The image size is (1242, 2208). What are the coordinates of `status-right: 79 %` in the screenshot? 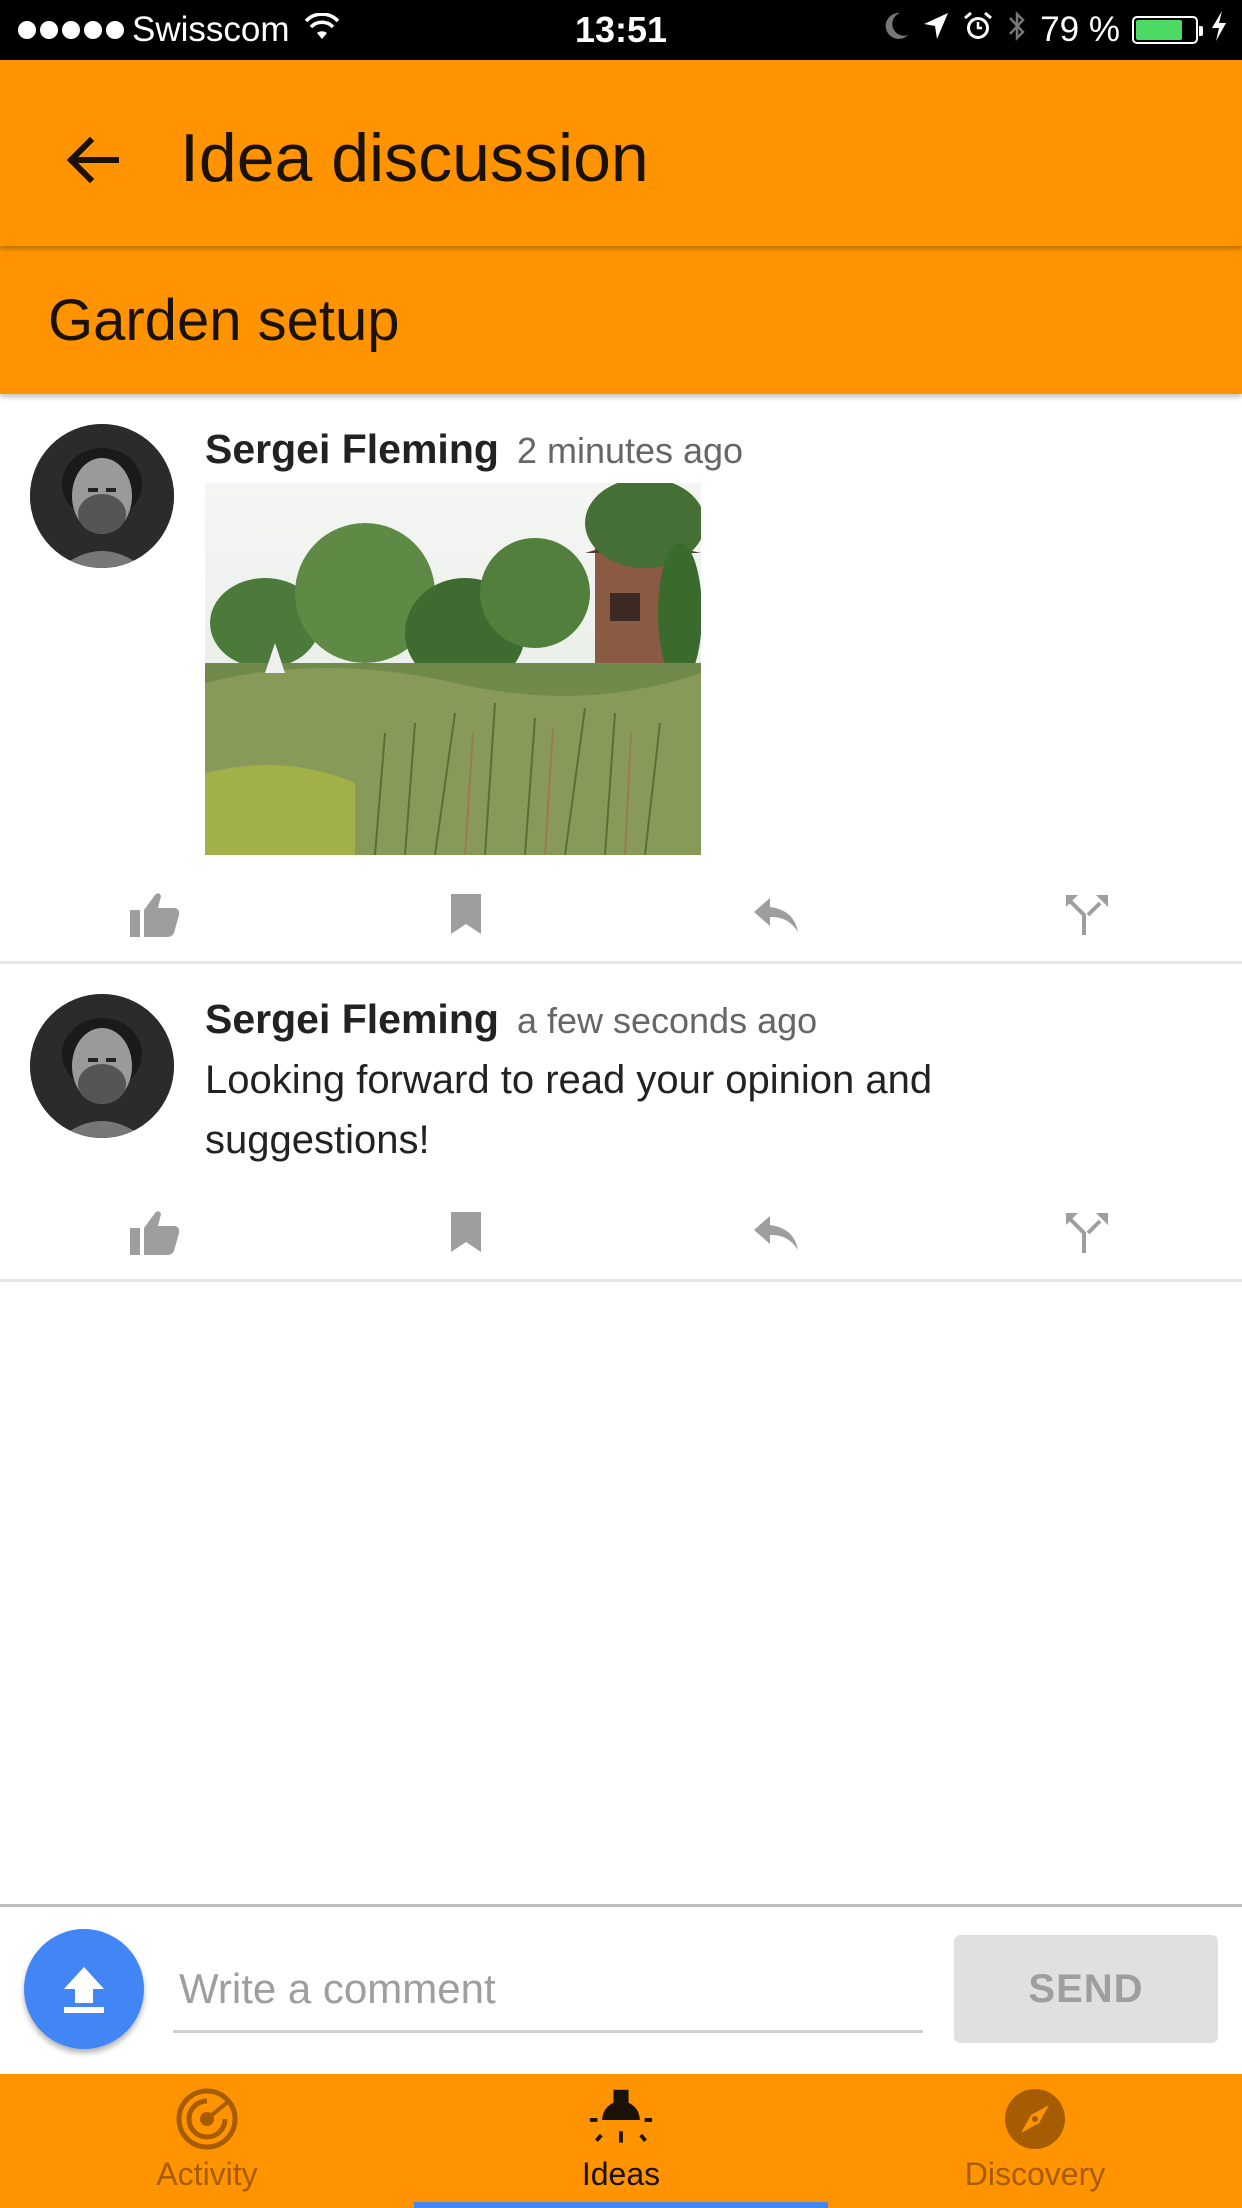 It's located at (1055, 30).